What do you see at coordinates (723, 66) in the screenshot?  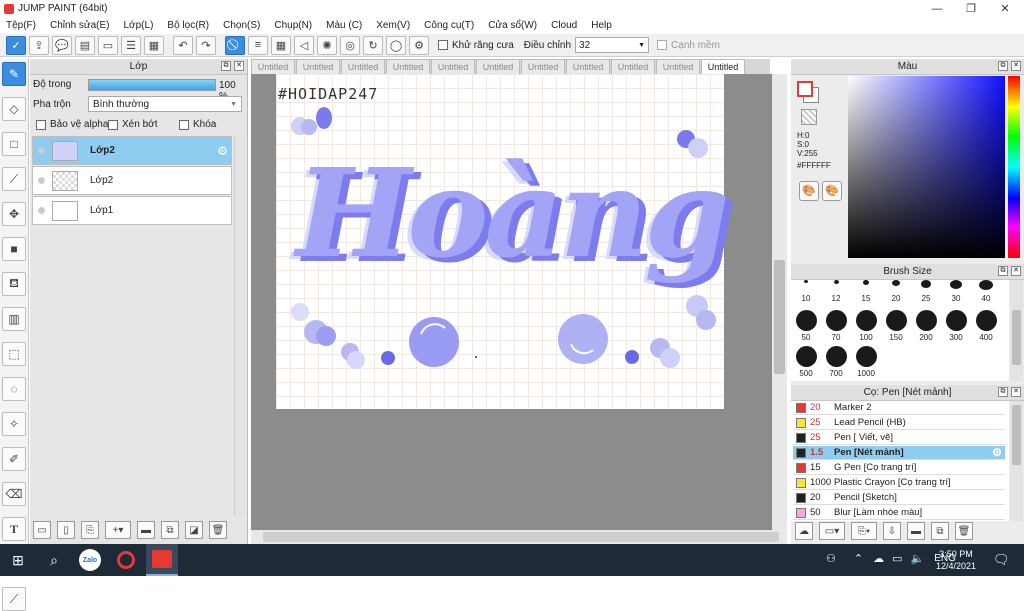 I see `tab-untitled-active: Untitled` at bounding box center [723, 66].